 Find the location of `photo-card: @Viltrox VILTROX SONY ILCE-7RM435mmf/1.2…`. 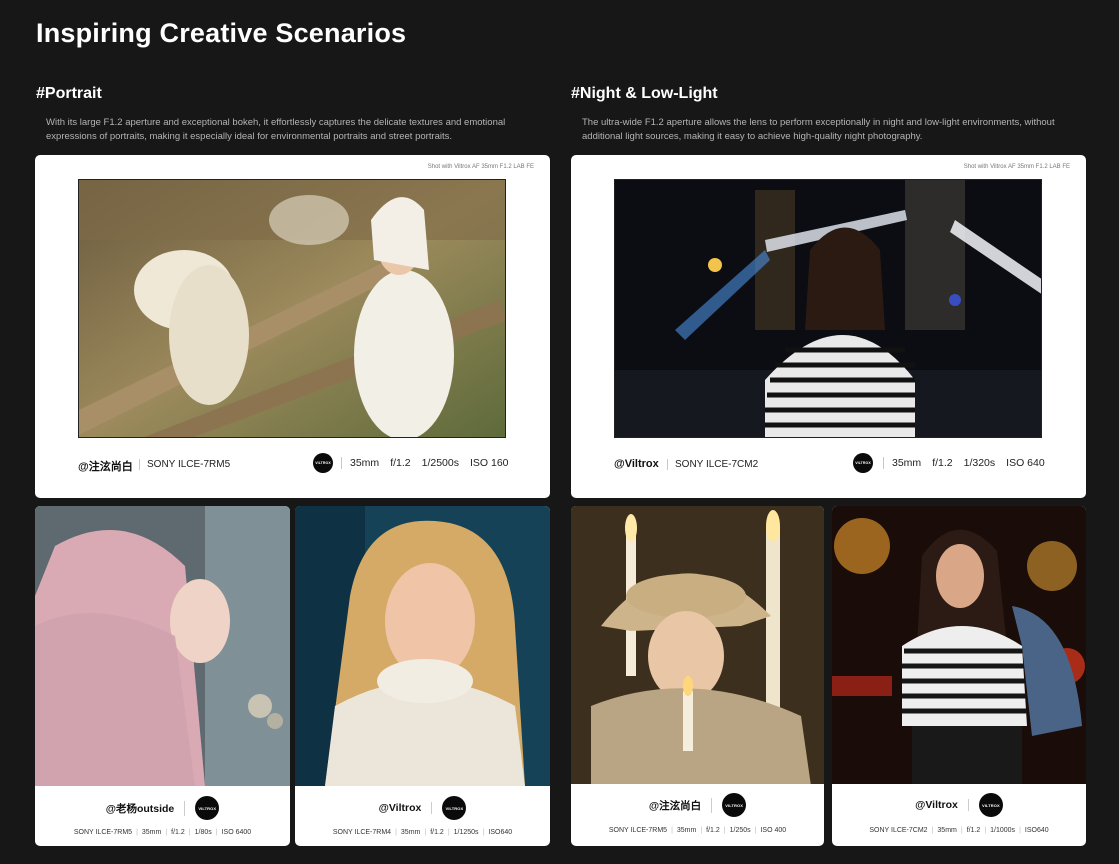

photo-card: @Viltrox VILTROX SONY ILCE-7RM435mmf/1.2… is located at coordinates (422, 676).